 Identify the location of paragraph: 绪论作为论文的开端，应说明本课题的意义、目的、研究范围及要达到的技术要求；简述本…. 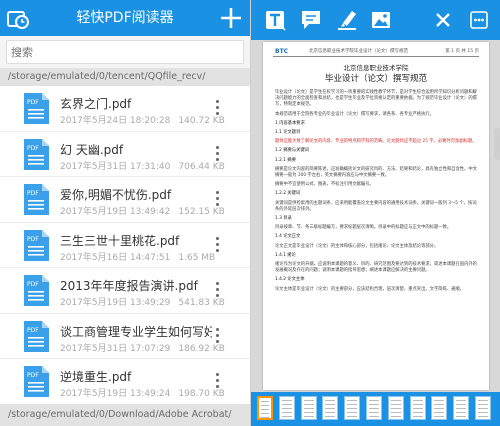
(376, 268).